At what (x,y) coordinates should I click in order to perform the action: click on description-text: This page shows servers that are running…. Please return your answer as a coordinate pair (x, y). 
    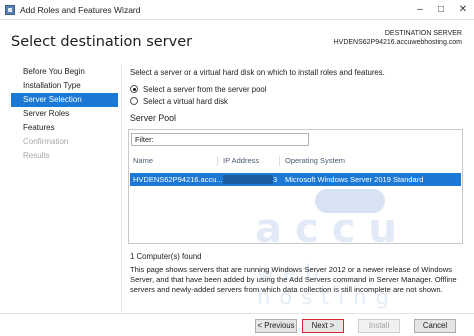
    Looking at the image, I should click on (293, 279).